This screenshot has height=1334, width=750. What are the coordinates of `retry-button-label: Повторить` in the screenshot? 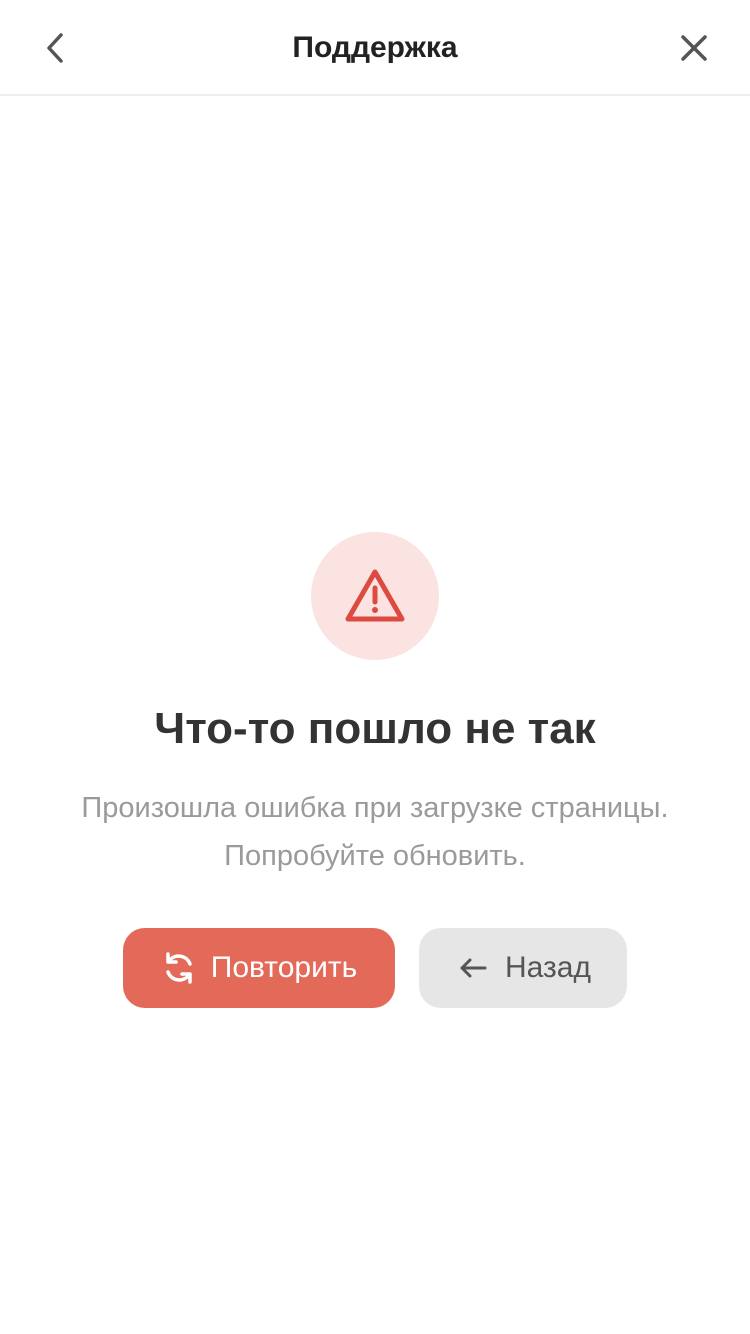 It's located at (284, 967).